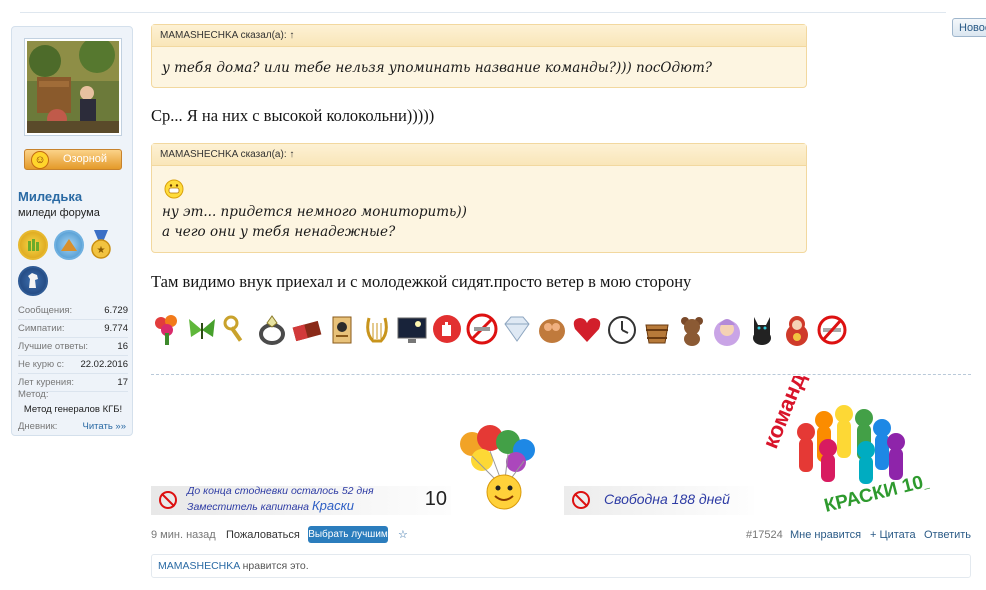  Describe the element at coordinates (412, 330) in the screenshot. I see `night-monitor-icon` at that location.